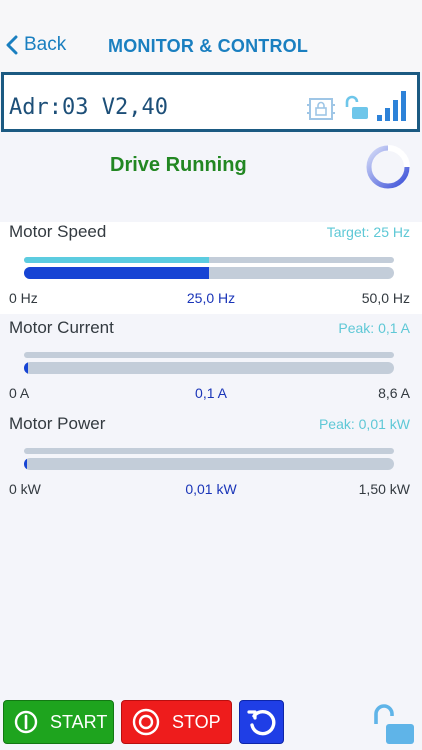 The width and height of the screenshot is (422, 750). I want to click on power-icon, so click(26, 722).